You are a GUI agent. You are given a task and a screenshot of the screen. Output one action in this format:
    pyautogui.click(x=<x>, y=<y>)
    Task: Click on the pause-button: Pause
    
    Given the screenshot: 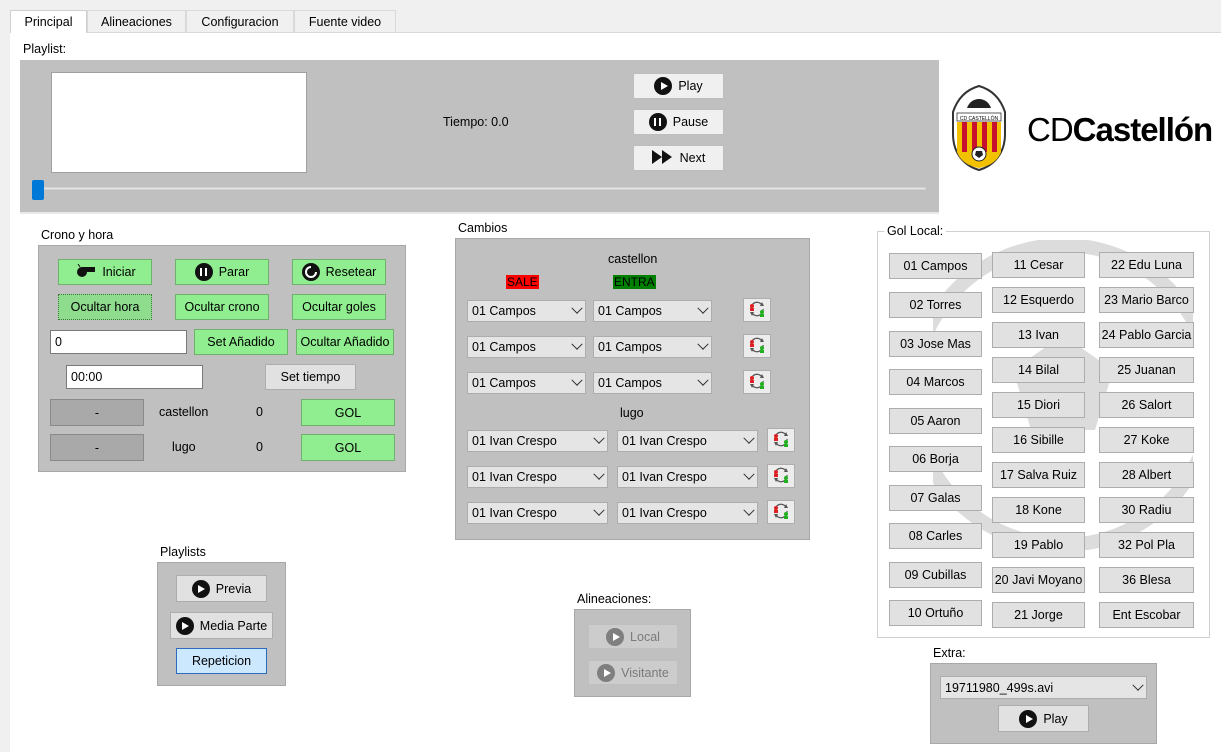 What is the action you would take?
    pyautogui.click(x=678, y=122)
    